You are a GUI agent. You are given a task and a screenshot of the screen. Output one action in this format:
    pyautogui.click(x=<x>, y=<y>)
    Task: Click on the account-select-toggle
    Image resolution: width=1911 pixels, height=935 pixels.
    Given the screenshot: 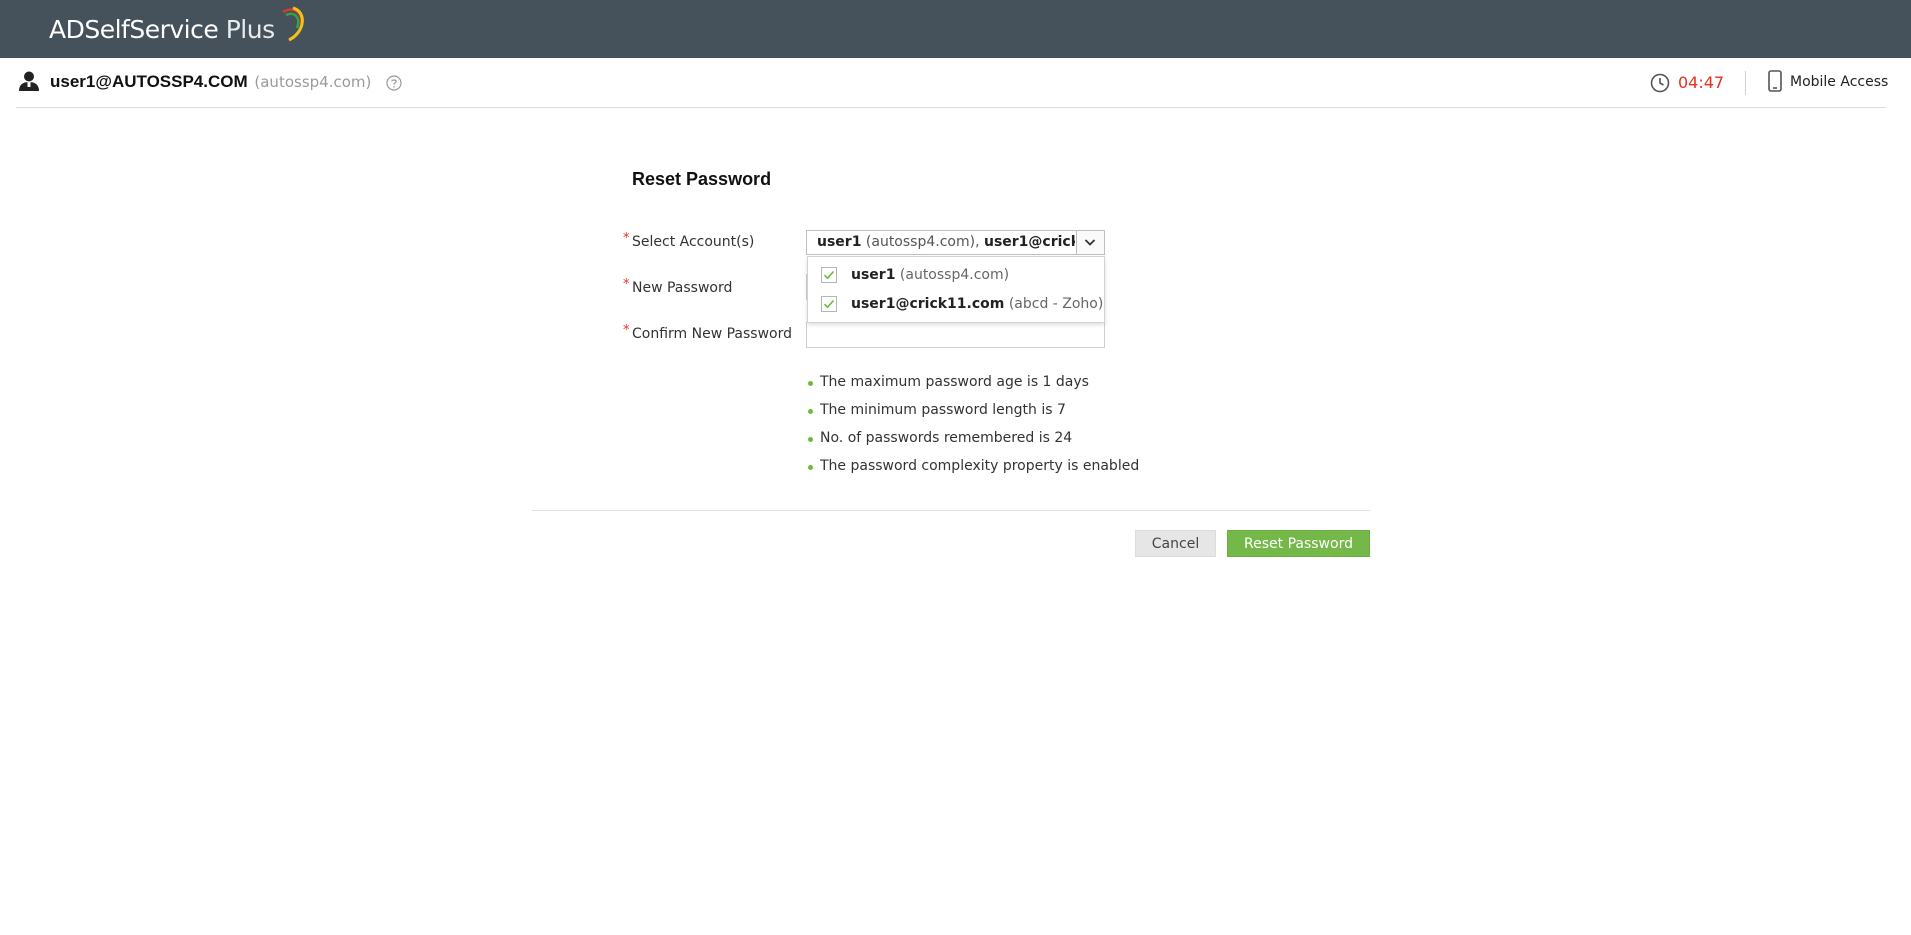 What is the action you would take?
    pyautogui.click(x=1090, y=242)
    